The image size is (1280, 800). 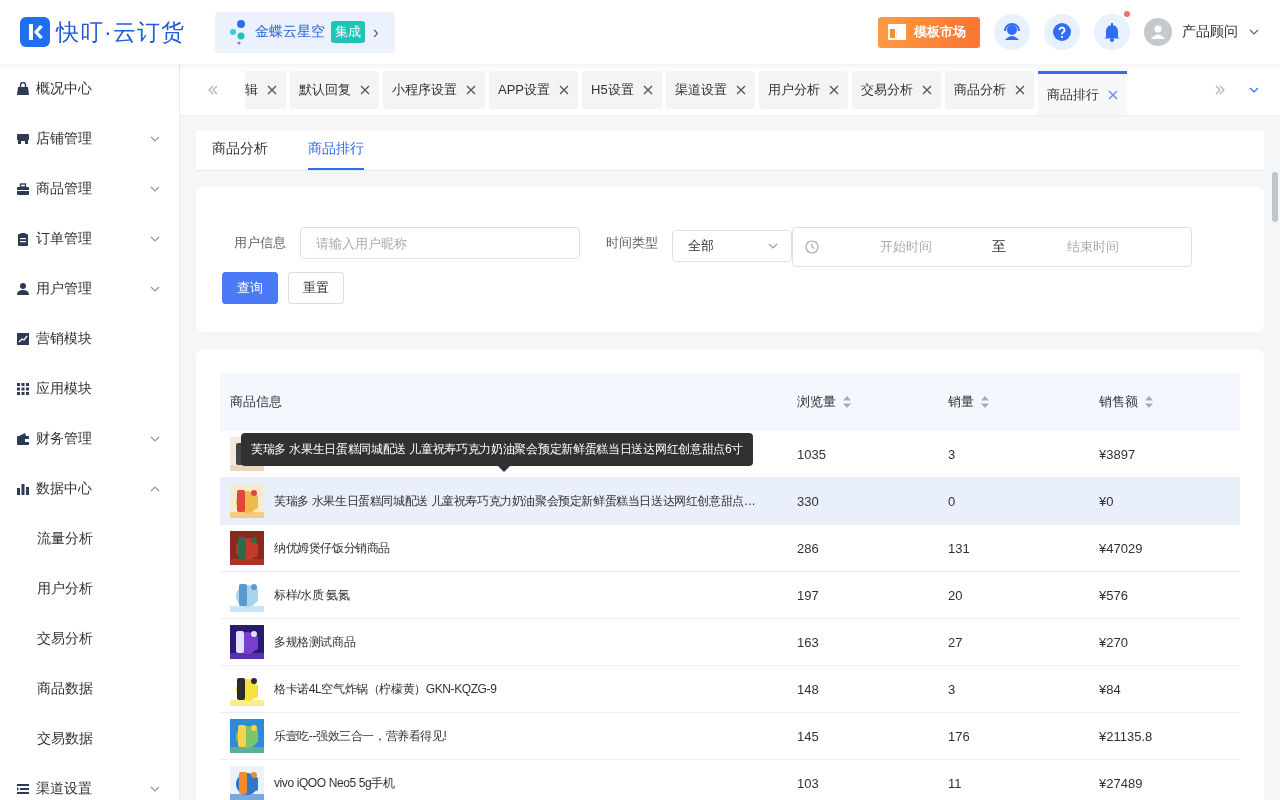 What do you see at coordinates (1169, 642) in the screenshot?
I see `sales-amount: ¥270` at bounding box center [1169, 642].